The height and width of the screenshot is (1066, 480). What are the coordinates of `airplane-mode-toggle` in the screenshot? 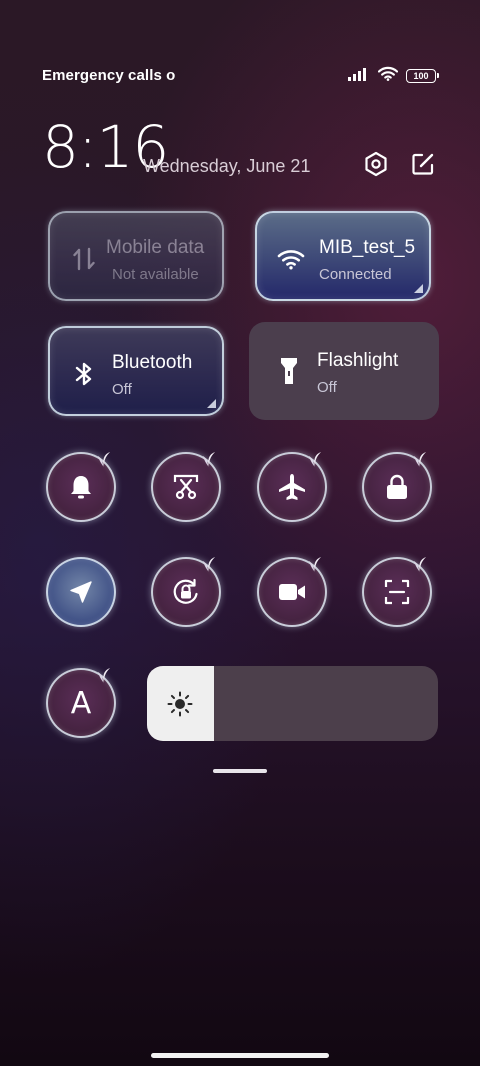 It's located at (292, 487).